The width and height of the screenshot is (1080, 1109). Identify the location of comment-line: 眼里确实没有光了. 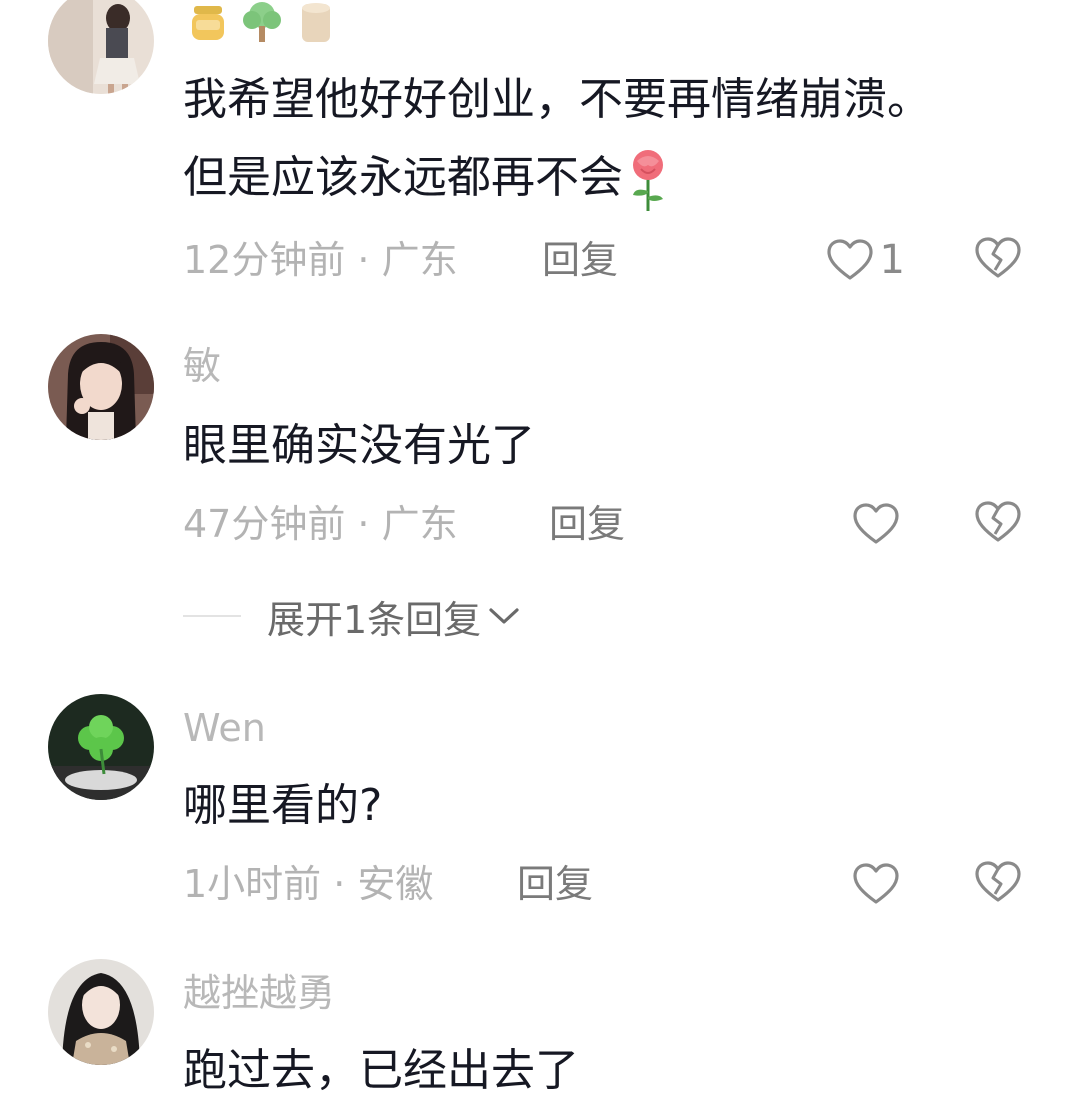
(359, 445).